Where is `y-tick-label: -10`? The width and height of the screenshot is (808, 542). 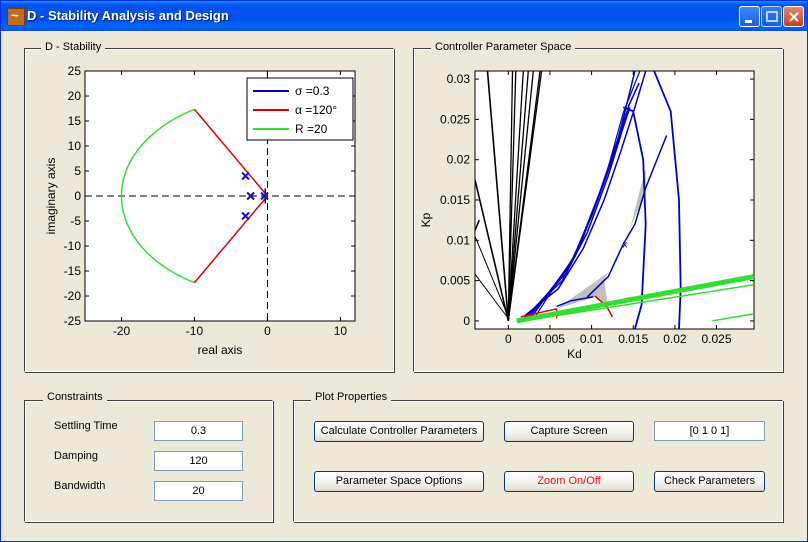 y-tick-label: -10 is located at coordinates (73, 246).